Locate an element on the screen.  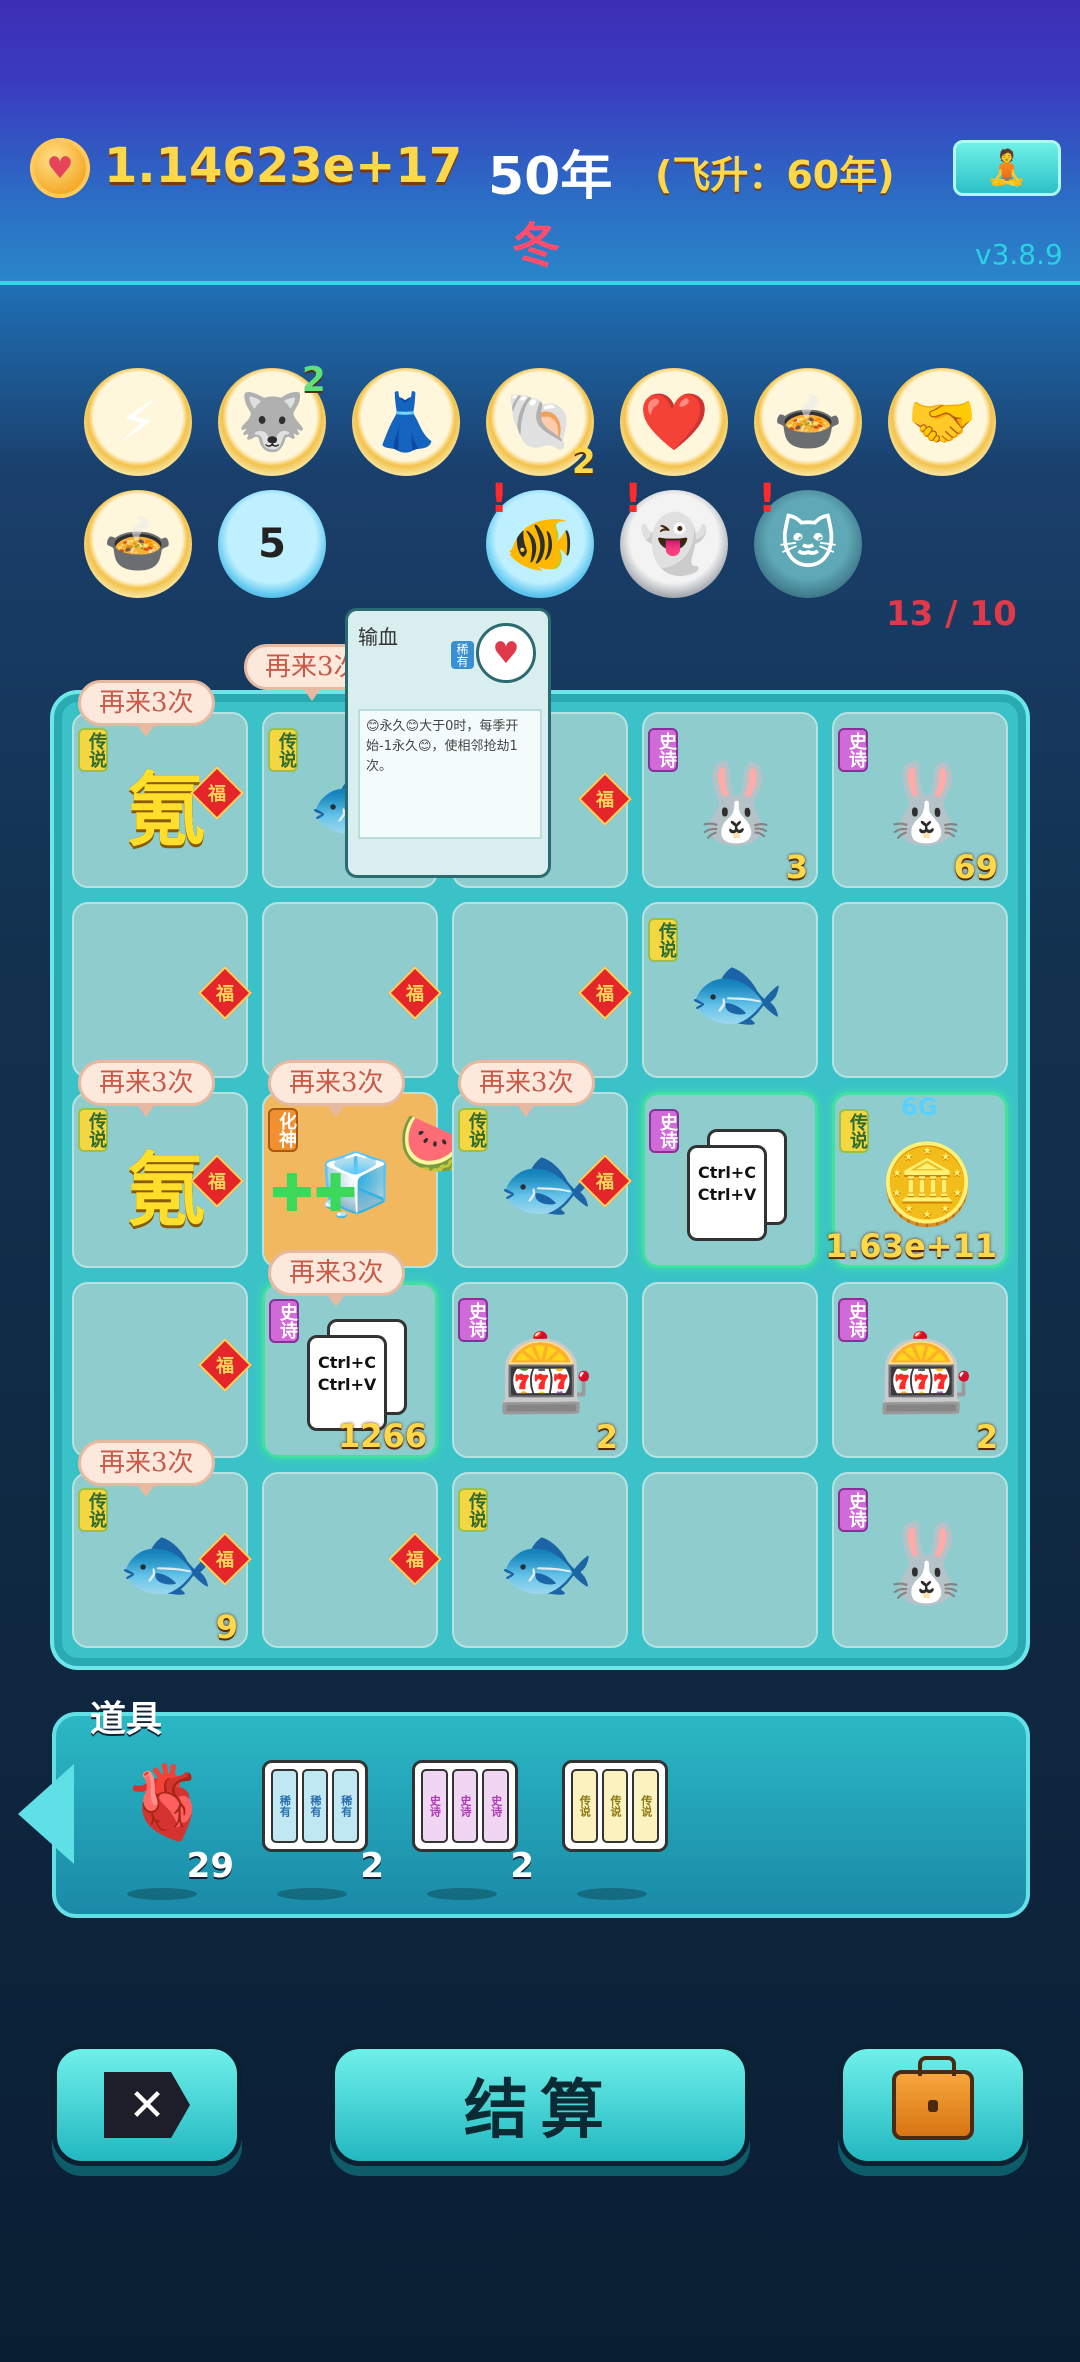
board-cell: 史诗 🐰 69 is located at coordinates (920, 800).